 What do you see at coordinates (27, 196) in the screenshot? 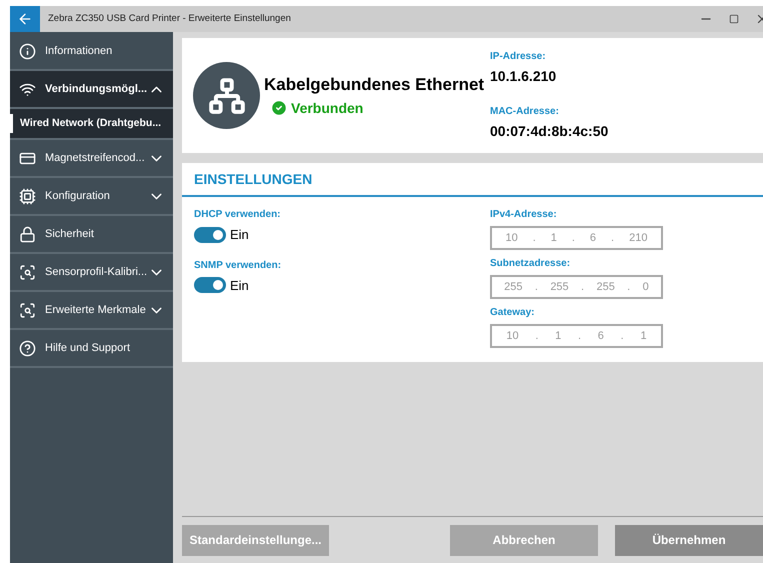
I see `chip-icon` at bounding box center [27, 196].